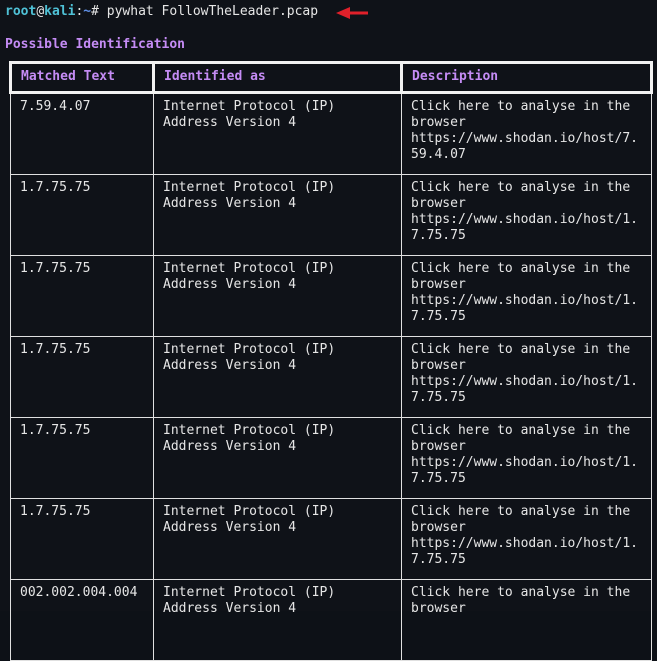  What do you see at coordinates (212, 11) in the screenshot?
I see `command-text: pywhat FollowTheLeader.pcap` at bounding box center [212, 11].